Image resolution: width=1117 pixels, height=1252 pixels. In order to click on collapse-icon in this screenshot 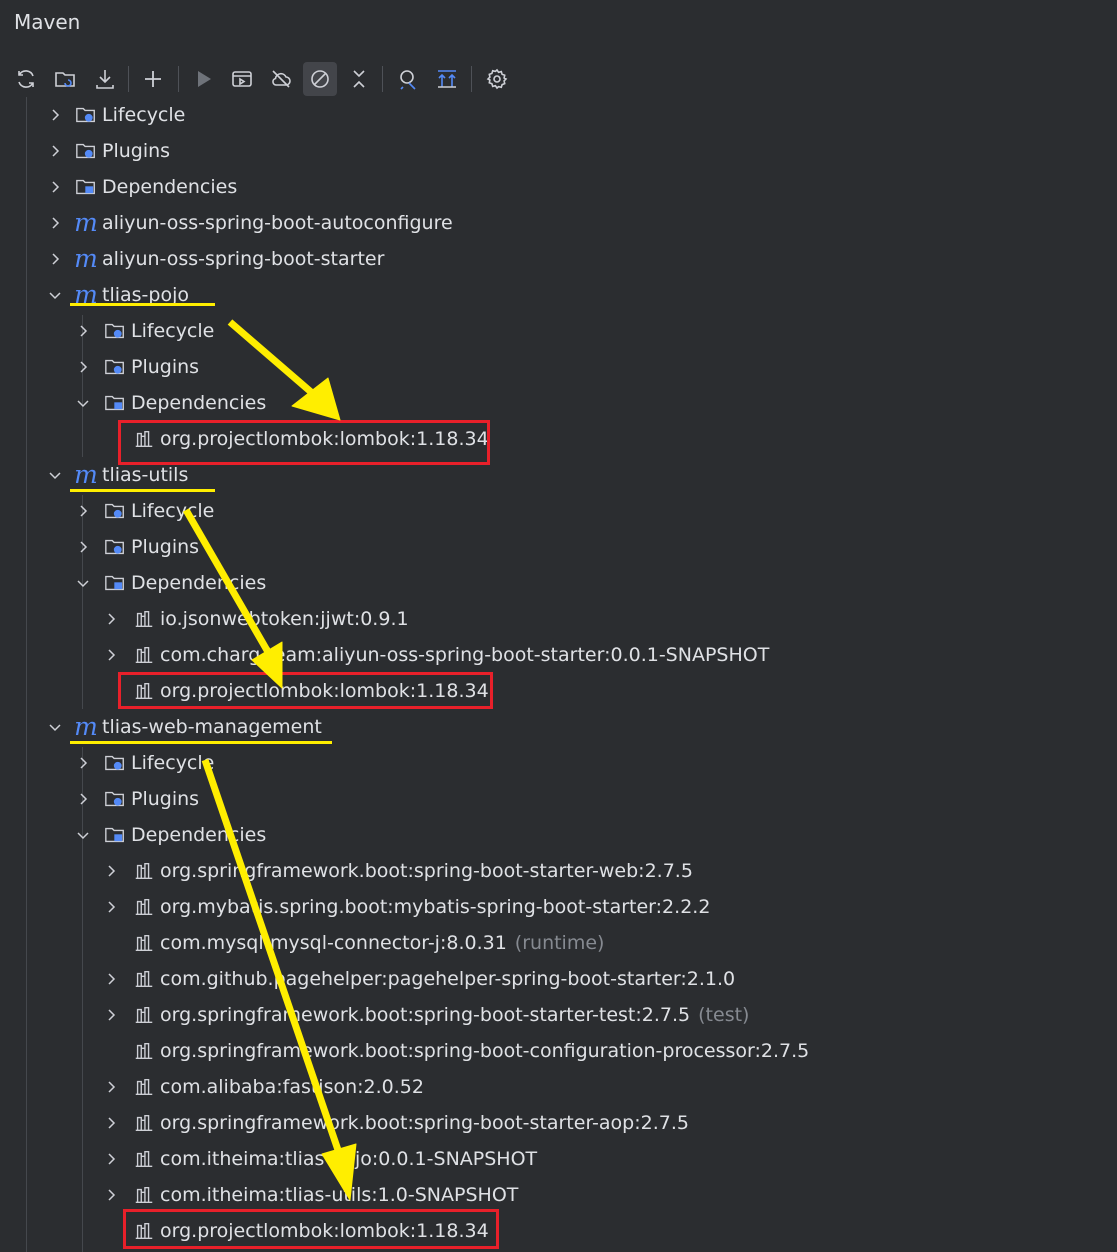, I will do `click(359, 79)`.